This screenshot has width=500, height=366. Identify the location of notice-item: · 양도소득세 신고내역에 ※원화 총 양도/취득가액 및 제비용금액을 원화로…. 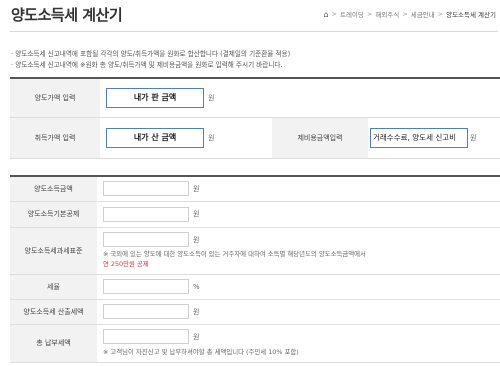
(147, 65).